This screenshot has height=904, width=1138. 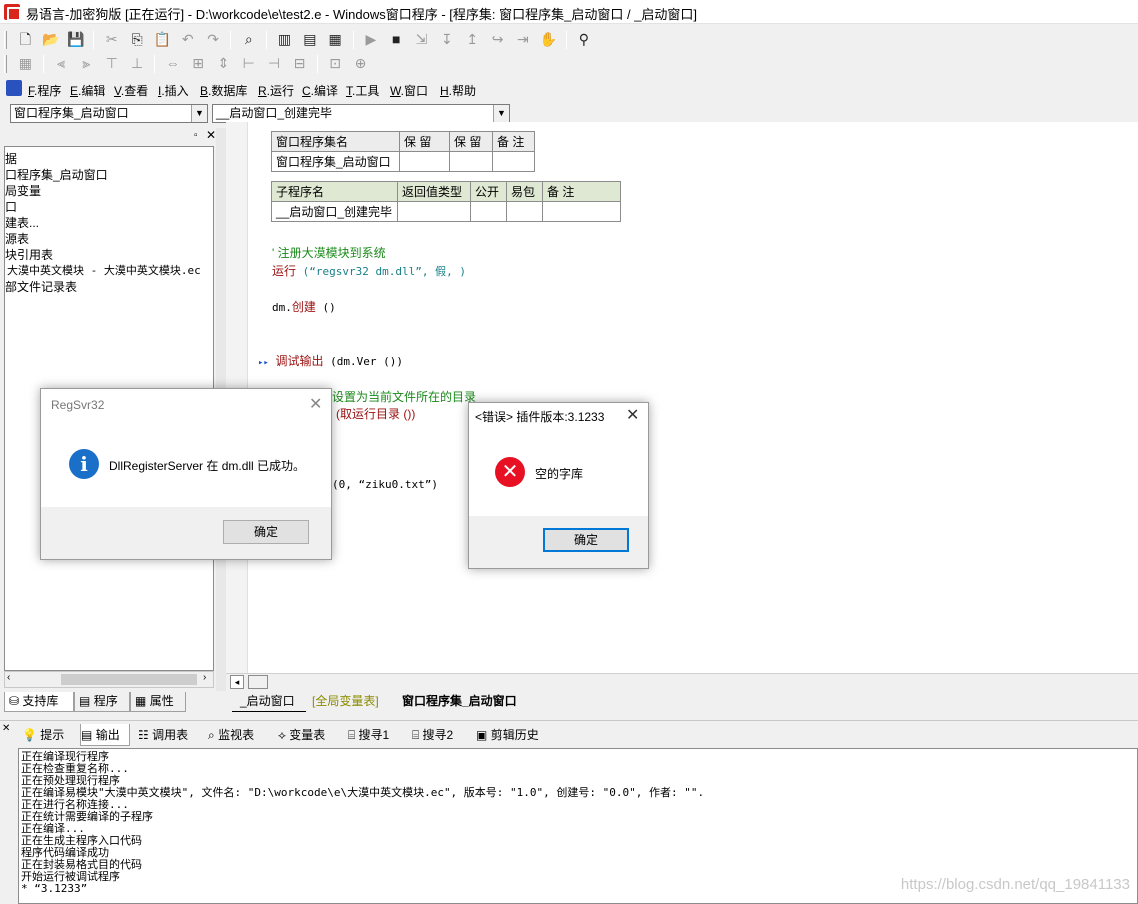 What do you see at coordinates (361, 113) in the screenshot?
I see `subprogram-select: __启动窗口_创建完毕 ▼` at bounding box center [361, 113].